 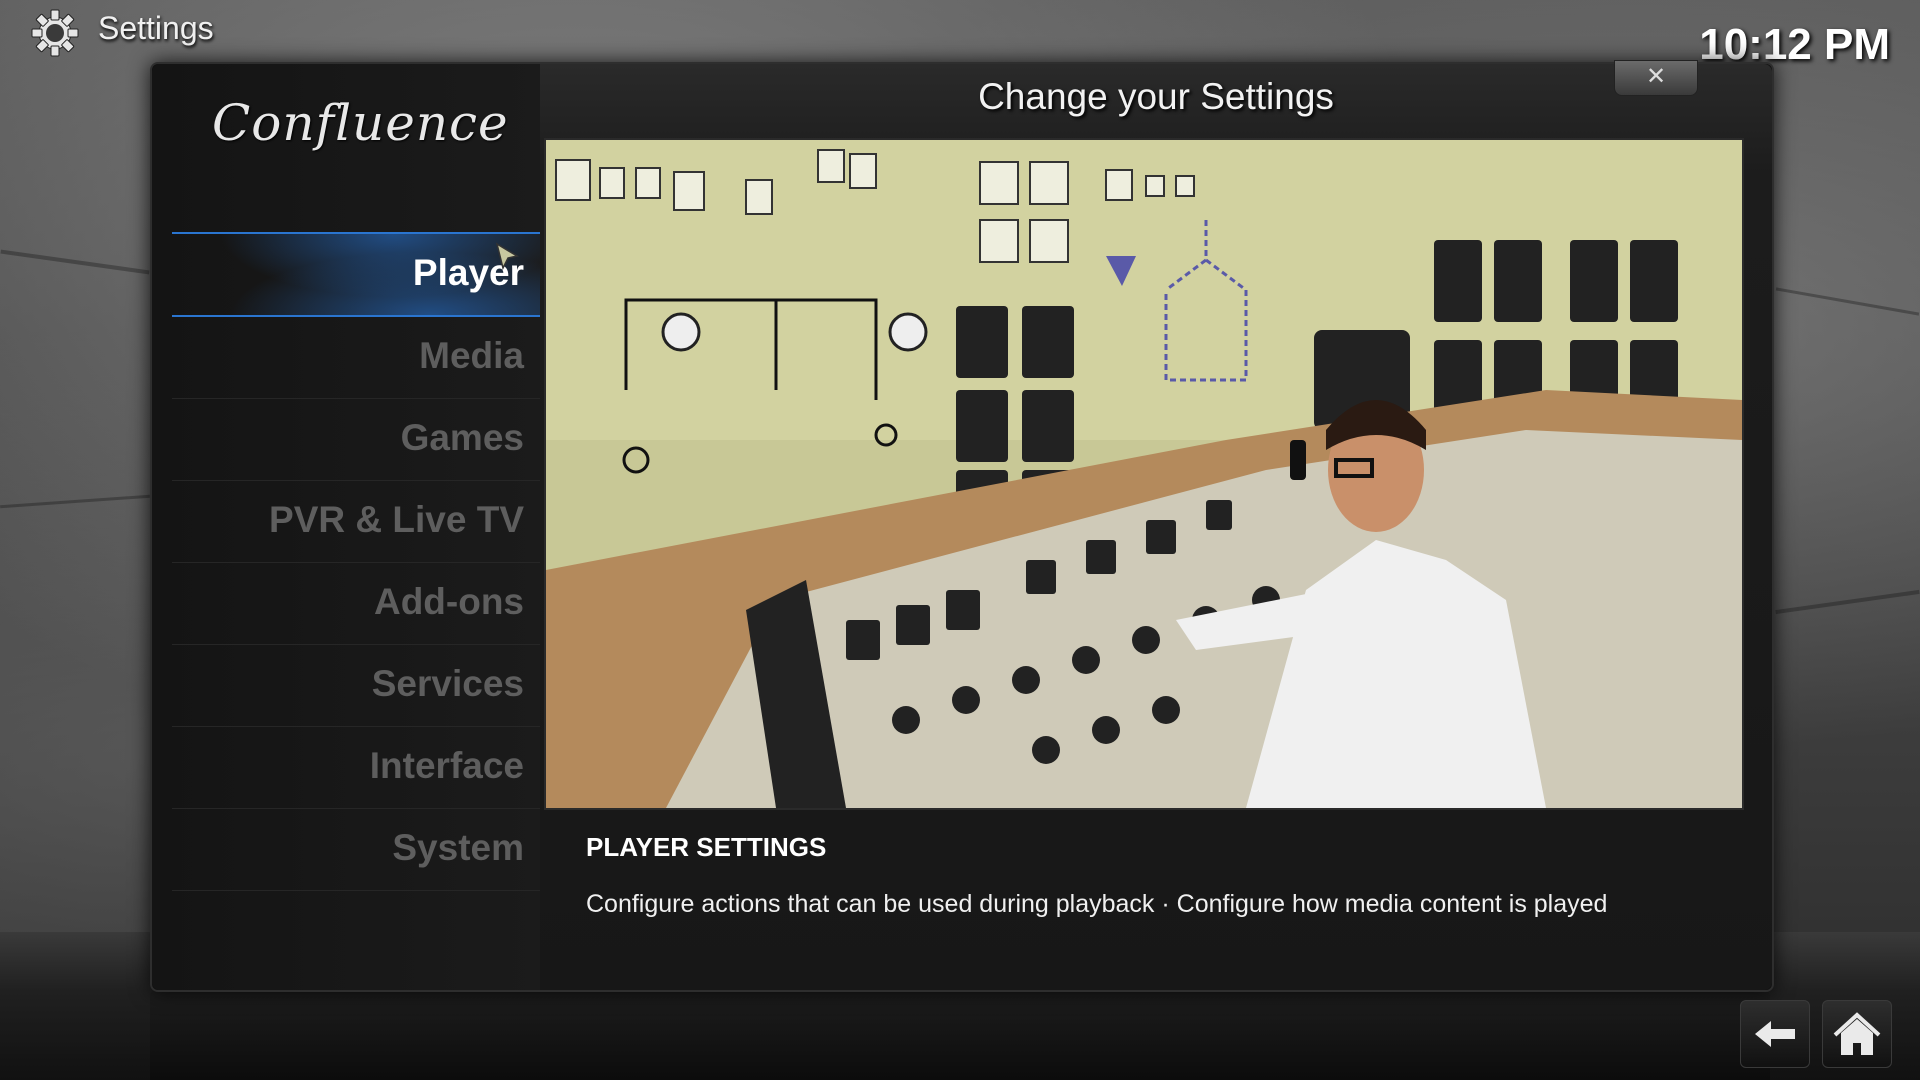 What do you see at coordinates (55, 33) in the screenshot?
I see `gear-icon` at bounding box center [55, 33].